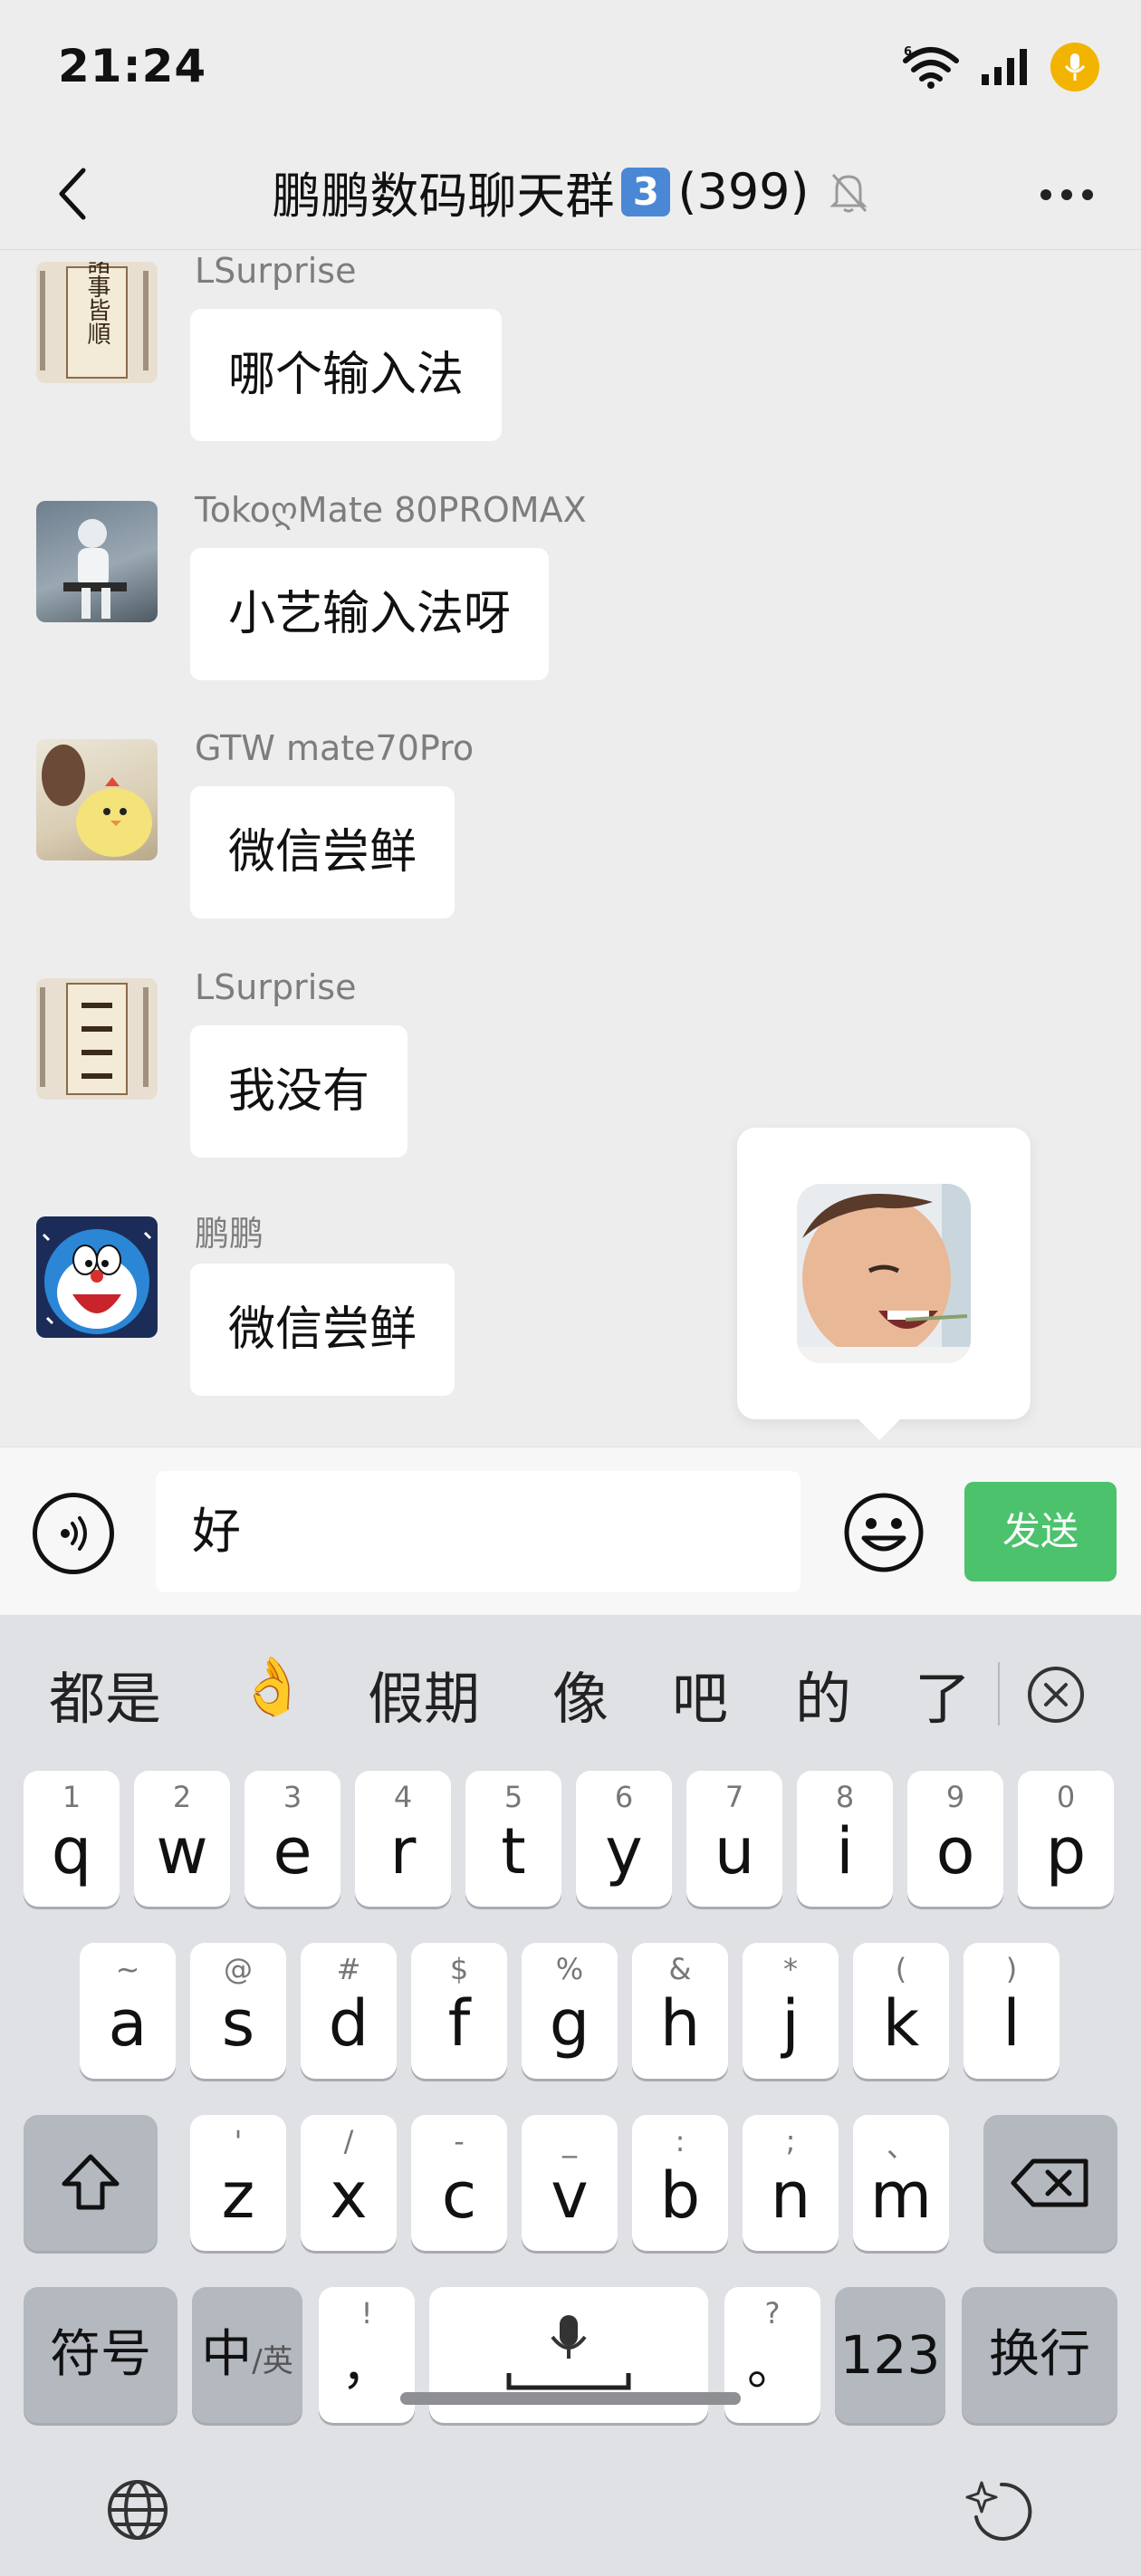 The width and height of the screenshot is (1141, 2576). Describe the element at coordinates (1012, 2011) in the screenshot. I see `key-l: ) l` at that location.